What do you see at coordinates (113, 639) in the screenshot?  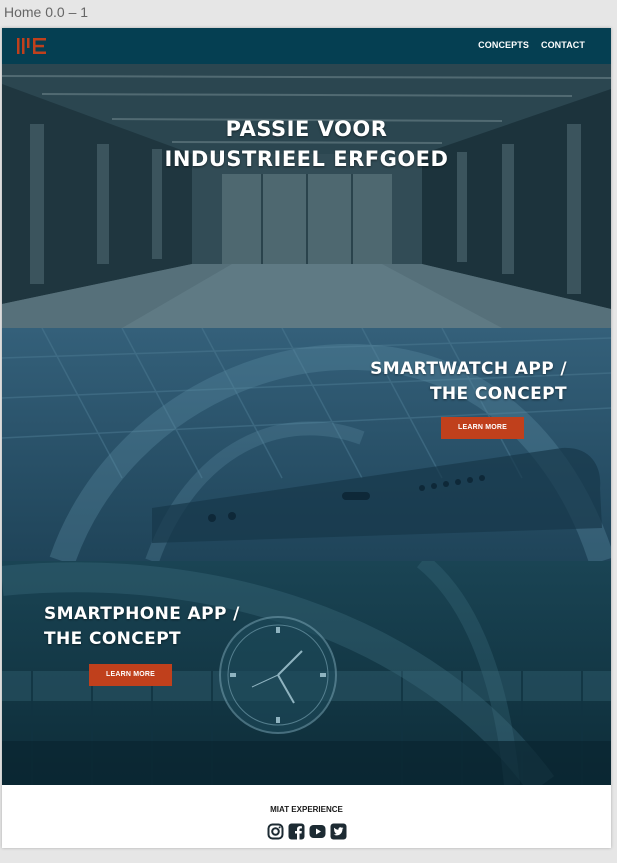 I see `smartphone-title-line-2: THE CONCEPT` at bounding box center [113, 639].